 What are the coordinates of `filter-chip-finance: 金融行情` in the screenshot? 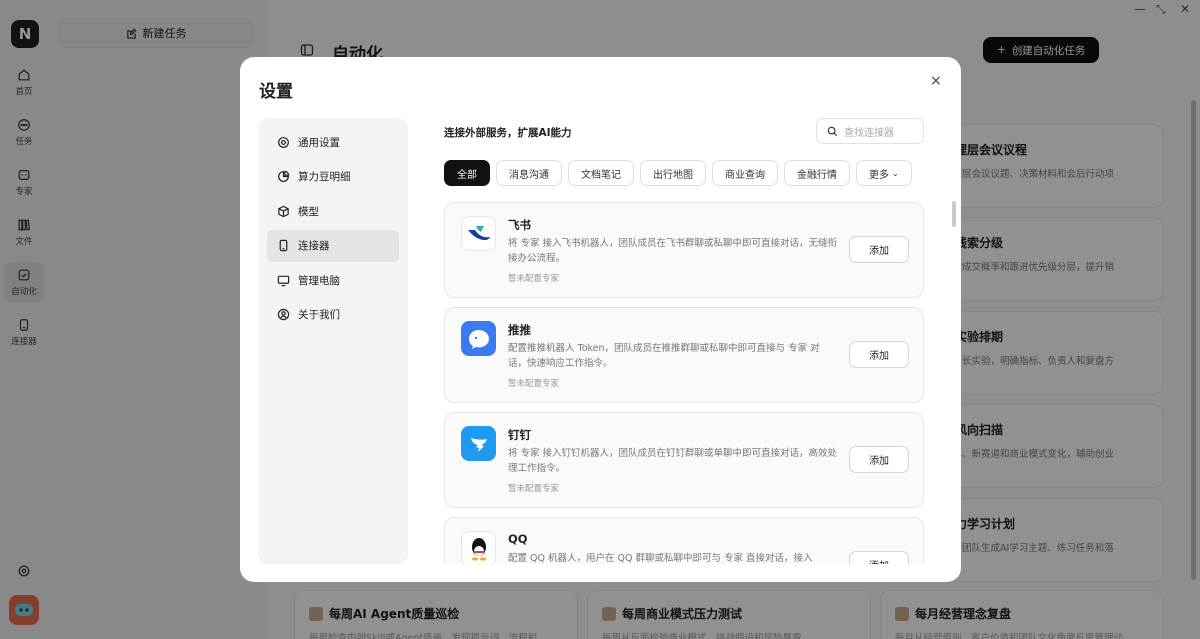 It's located at (817, 173).